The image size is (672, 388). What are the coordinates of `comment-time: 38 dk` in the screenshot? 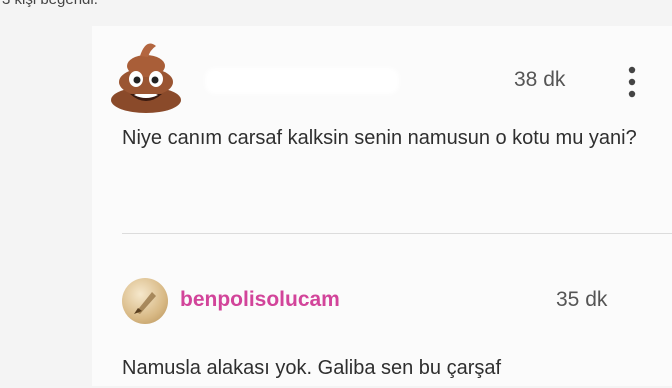 It's located at (540, 79).